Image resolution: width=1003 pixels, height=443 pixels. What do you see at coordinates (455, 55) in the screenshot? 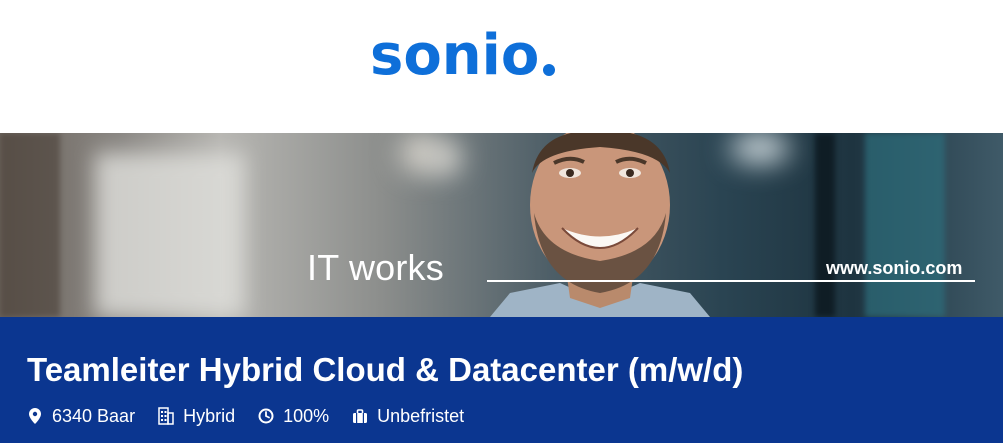
I see `logo-text: sonio` at bounding box center [455, 55].